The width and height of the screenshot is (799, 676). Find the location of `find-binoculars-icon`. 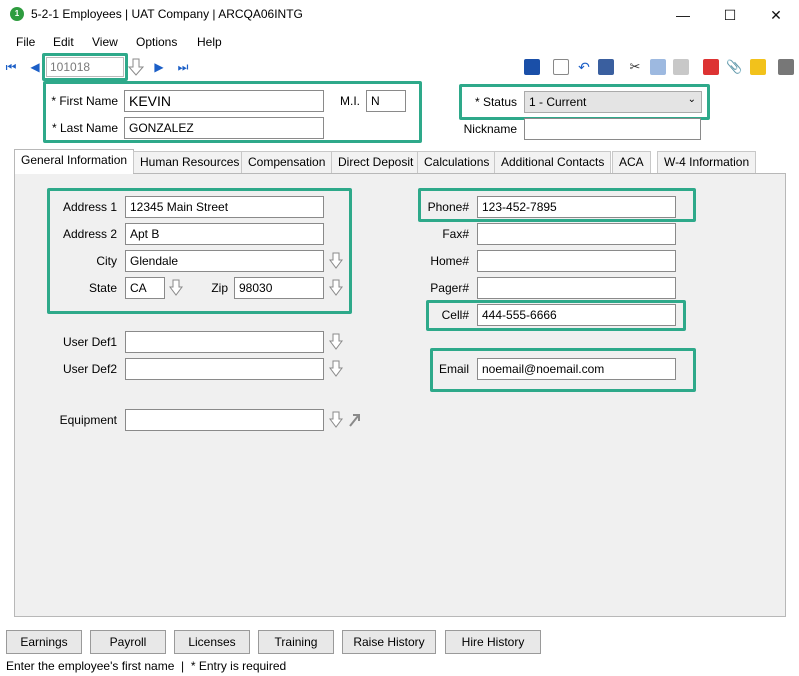

find-binoculars-icon is located at coordinates (606, 67).